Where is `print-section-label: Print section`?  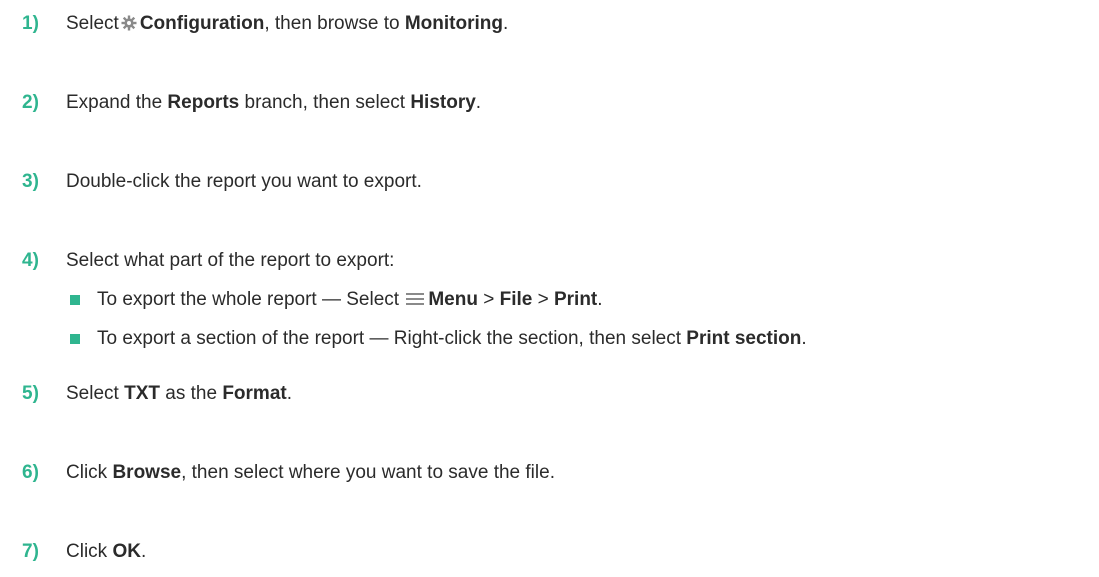 print-section-label: Print section is located at coordinates (744, 338).